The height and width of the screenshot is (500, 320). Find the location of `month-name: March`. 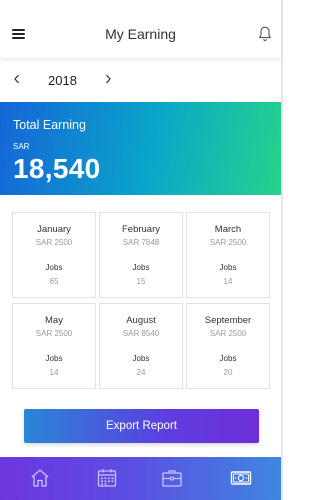

month-name: March is located at coordinates (228, 229).